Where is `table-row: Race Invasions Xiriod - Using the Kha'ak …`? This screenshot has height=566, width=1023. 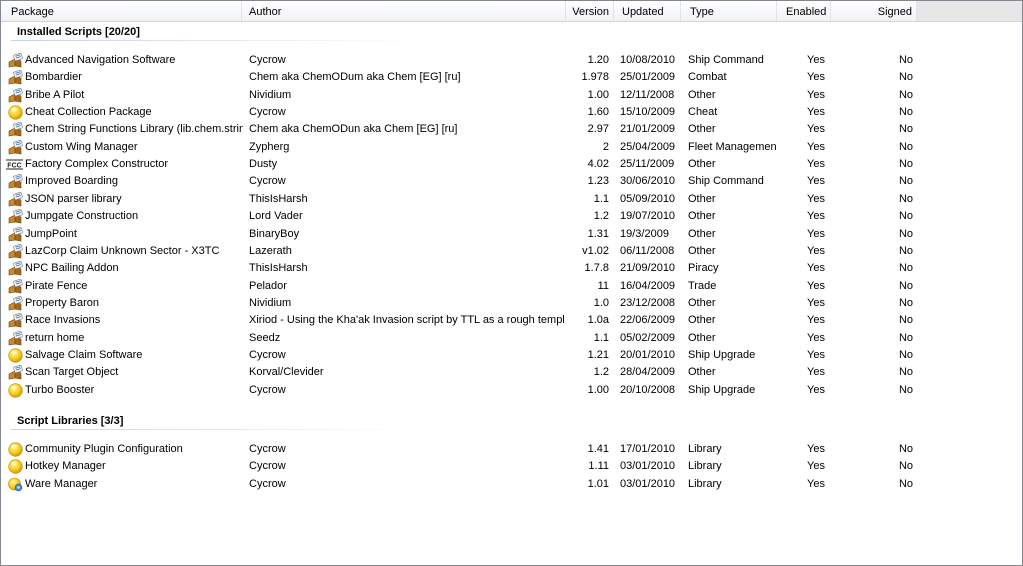 table-row: Race Invasions Xiriod - Using the Kha'ak … is located at coordinates (511, 320).